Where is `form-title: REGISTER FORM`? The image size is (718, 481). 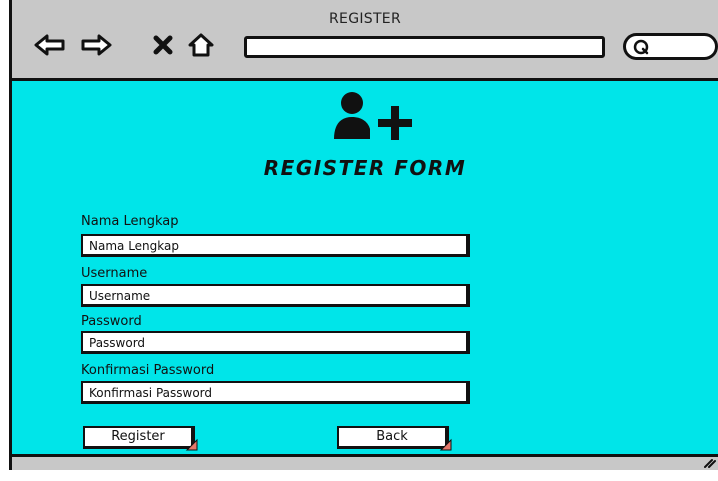 form-title: REGISTER FORM is located at coordinates (365, 168).